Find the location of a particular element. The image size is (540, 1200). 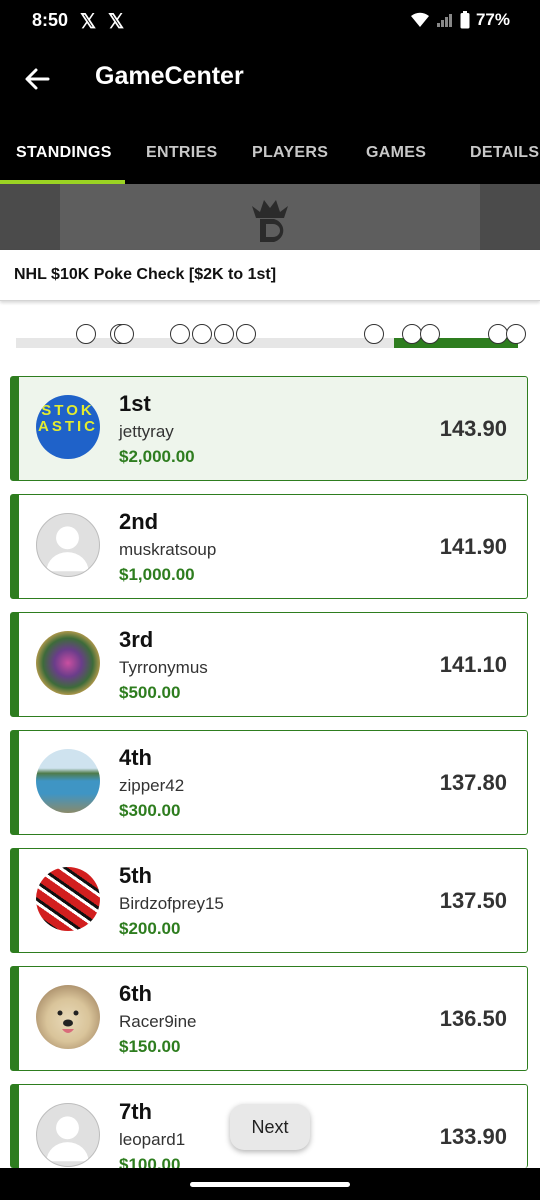

prize-amount: $2,000.00 is located at coordinates (157, 456).